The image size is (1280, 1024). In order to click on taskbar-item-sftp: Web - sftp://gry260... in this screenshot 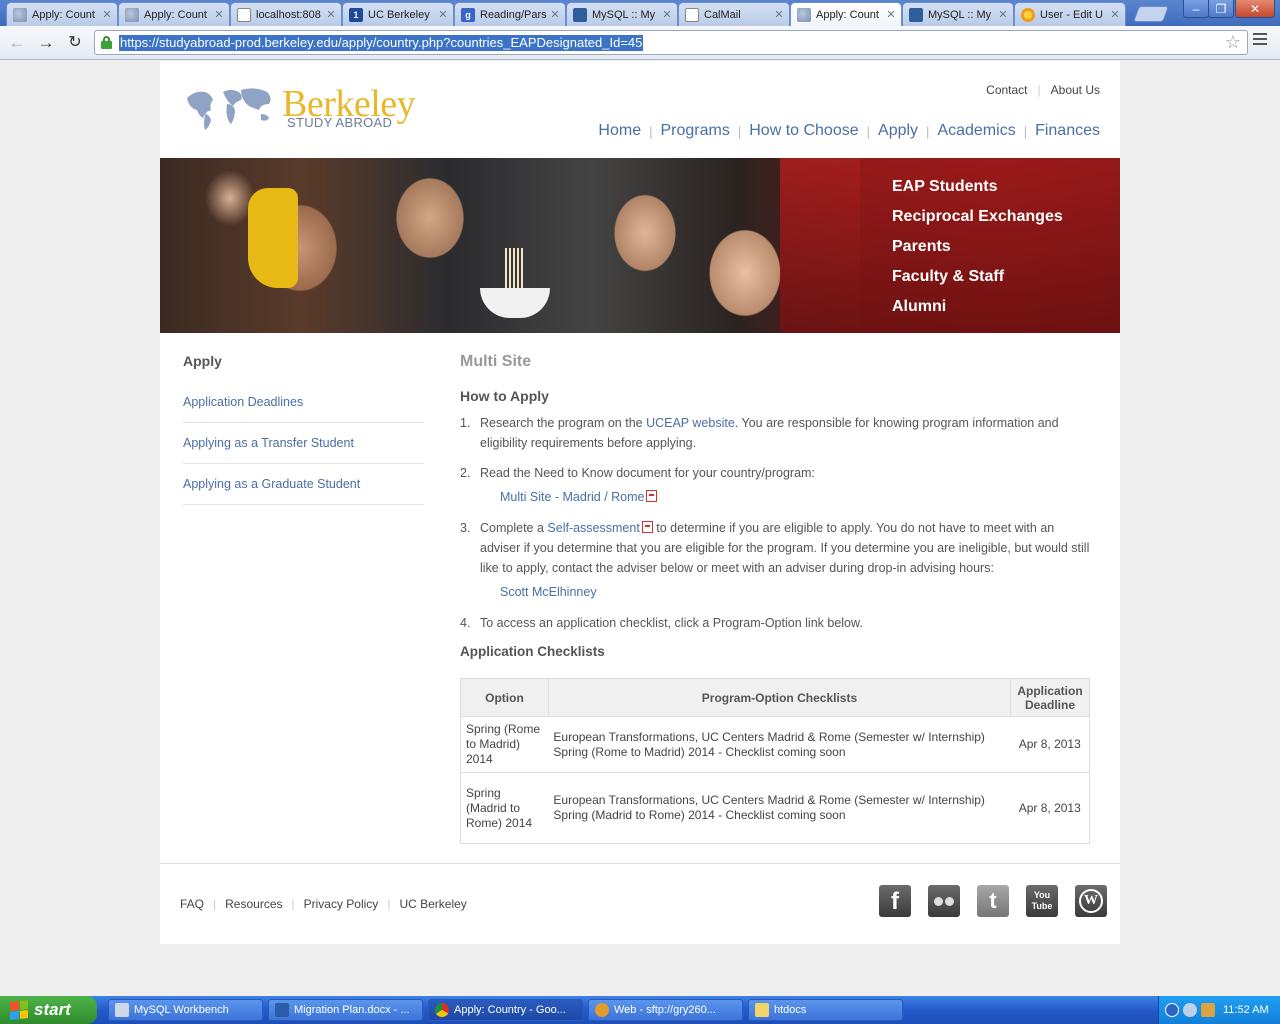, I will do `click(665, 1010)`.